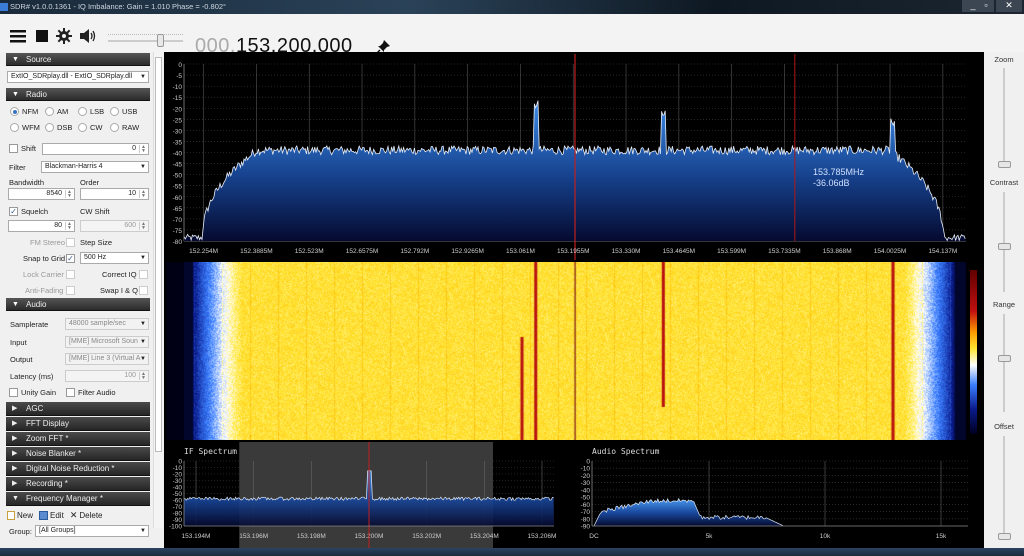 Image resolution: width=1024 pixels, height=556 pixels. Describe the element at coordinates (29, 324) in the screenshot. I see `samplerate-label: Samplerate` at that location.